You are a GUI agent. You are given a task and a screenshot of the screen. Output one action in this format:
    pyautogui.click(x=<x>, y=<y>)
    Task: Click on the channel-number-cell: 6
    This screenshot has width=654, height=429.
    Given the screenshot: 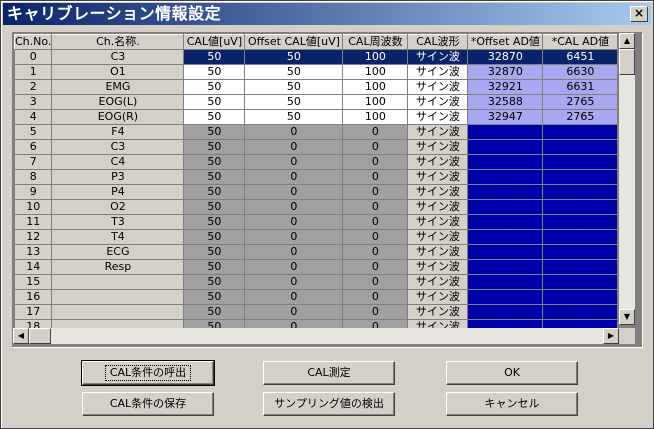 What is the action you would take?
    pyautogui.click(x=33, y=147)
    